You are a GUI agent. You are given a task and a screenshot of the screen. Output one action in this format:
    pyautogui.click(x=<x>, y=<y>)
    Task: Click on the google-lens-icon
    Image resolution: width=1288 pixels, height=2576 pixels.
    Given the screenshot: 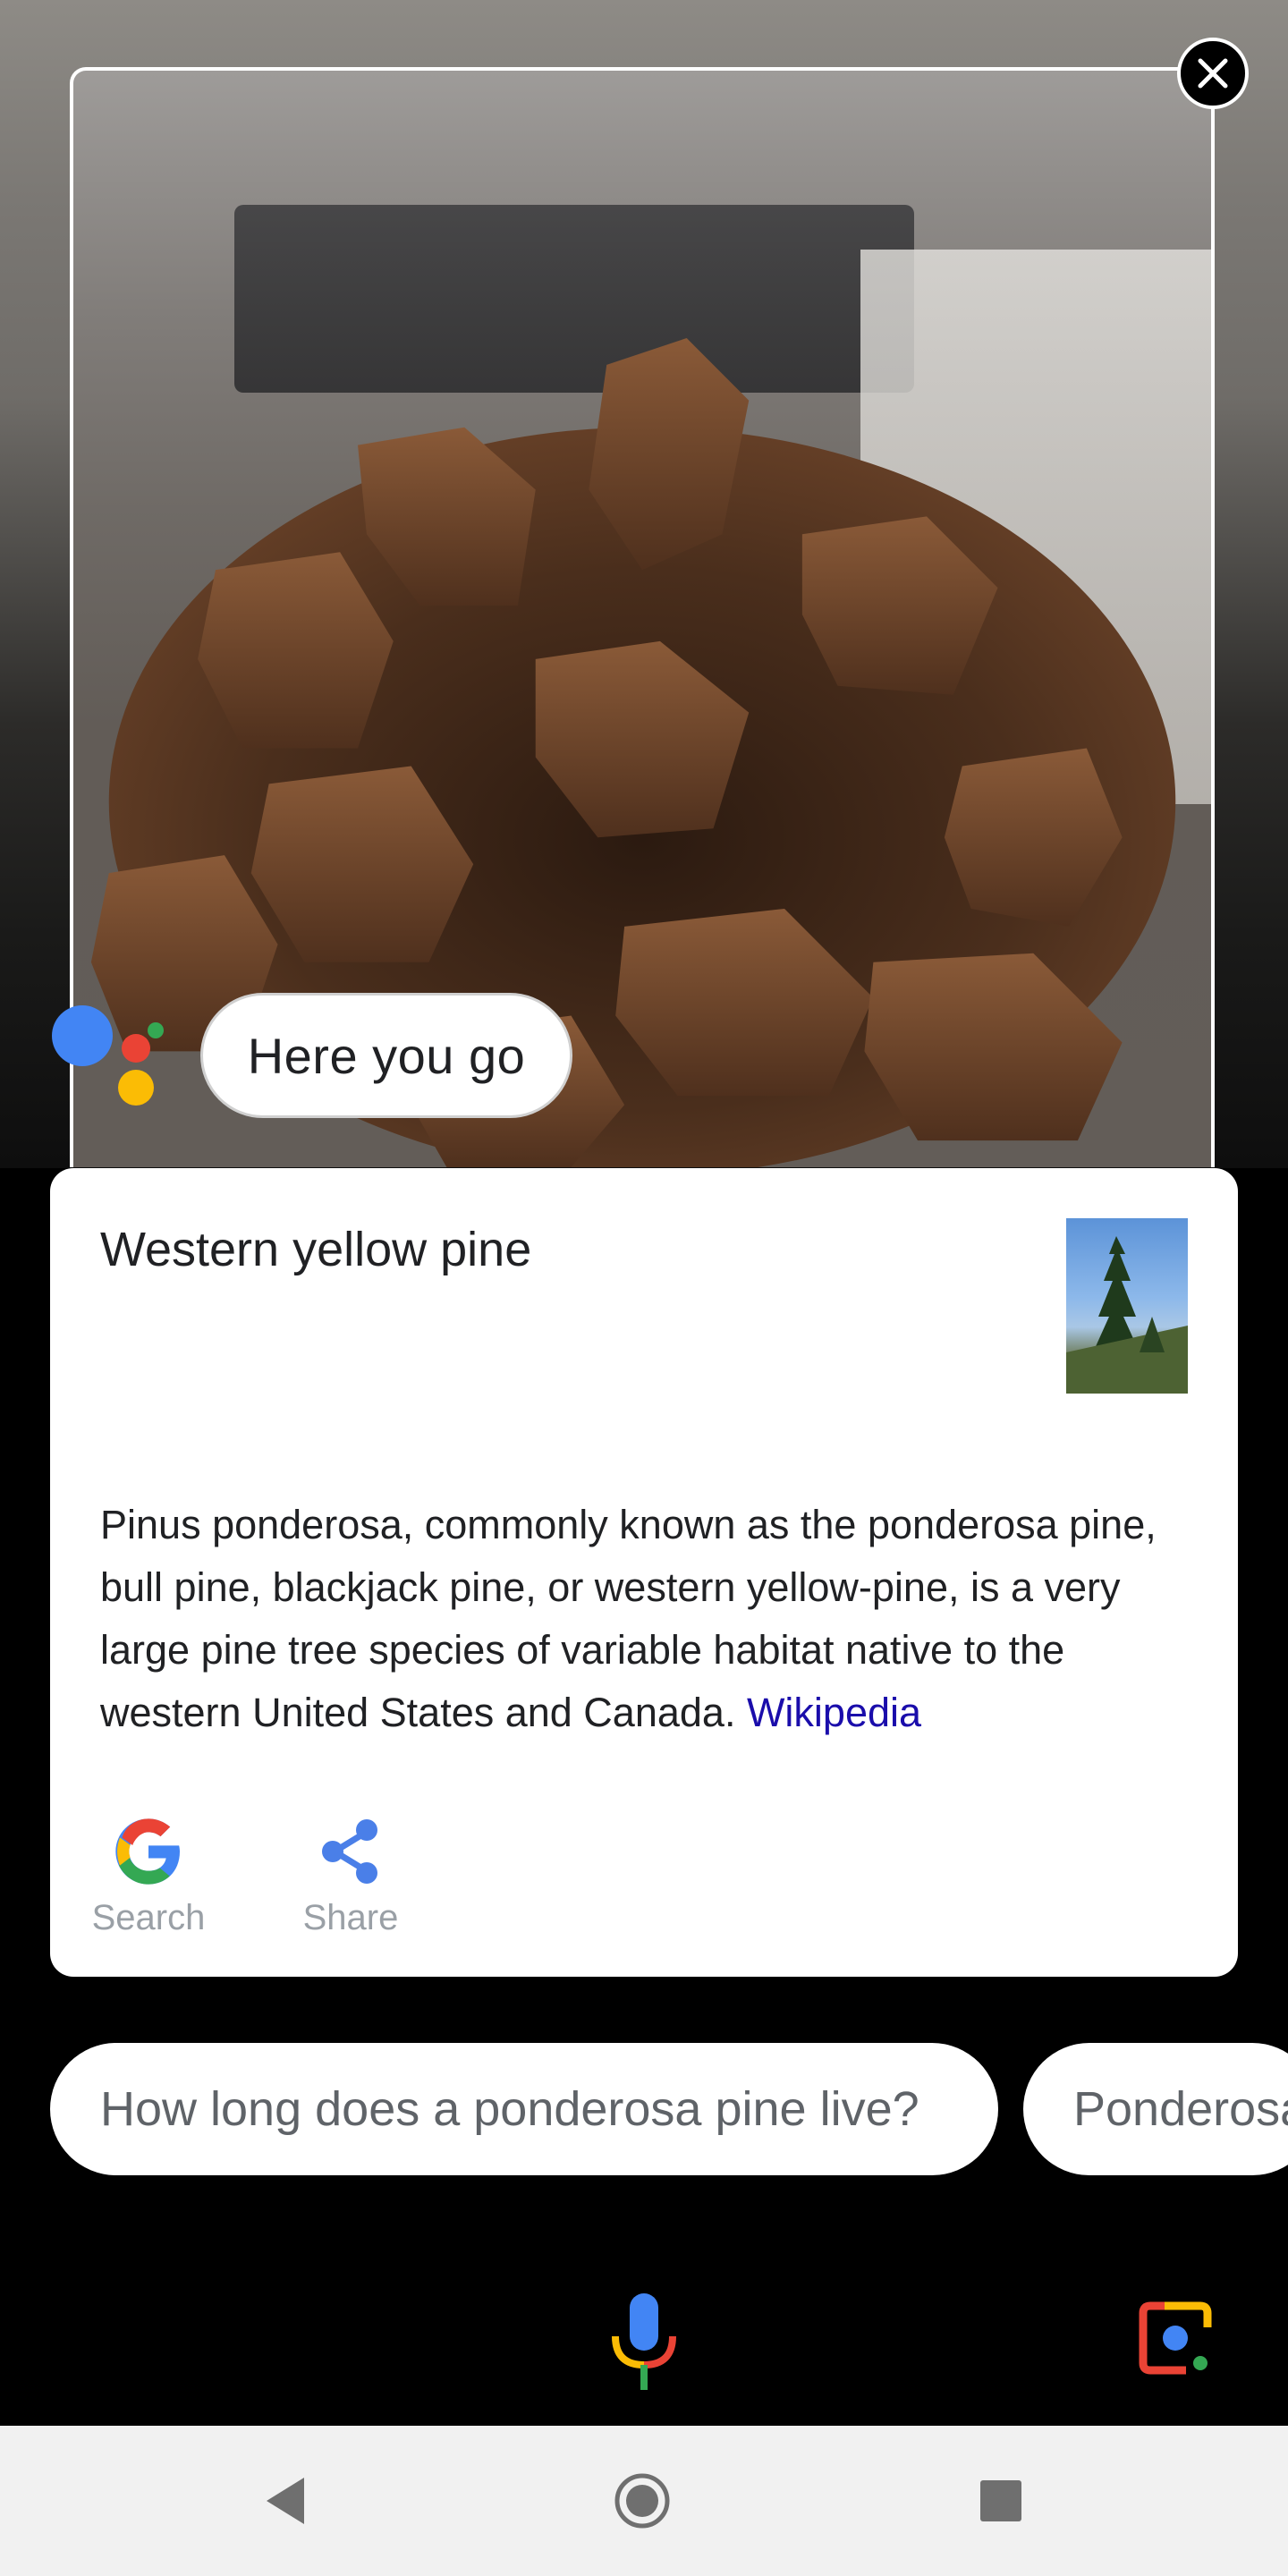 What is the action you would take?
    pyautogui.click(x=1175, y=2338)
    